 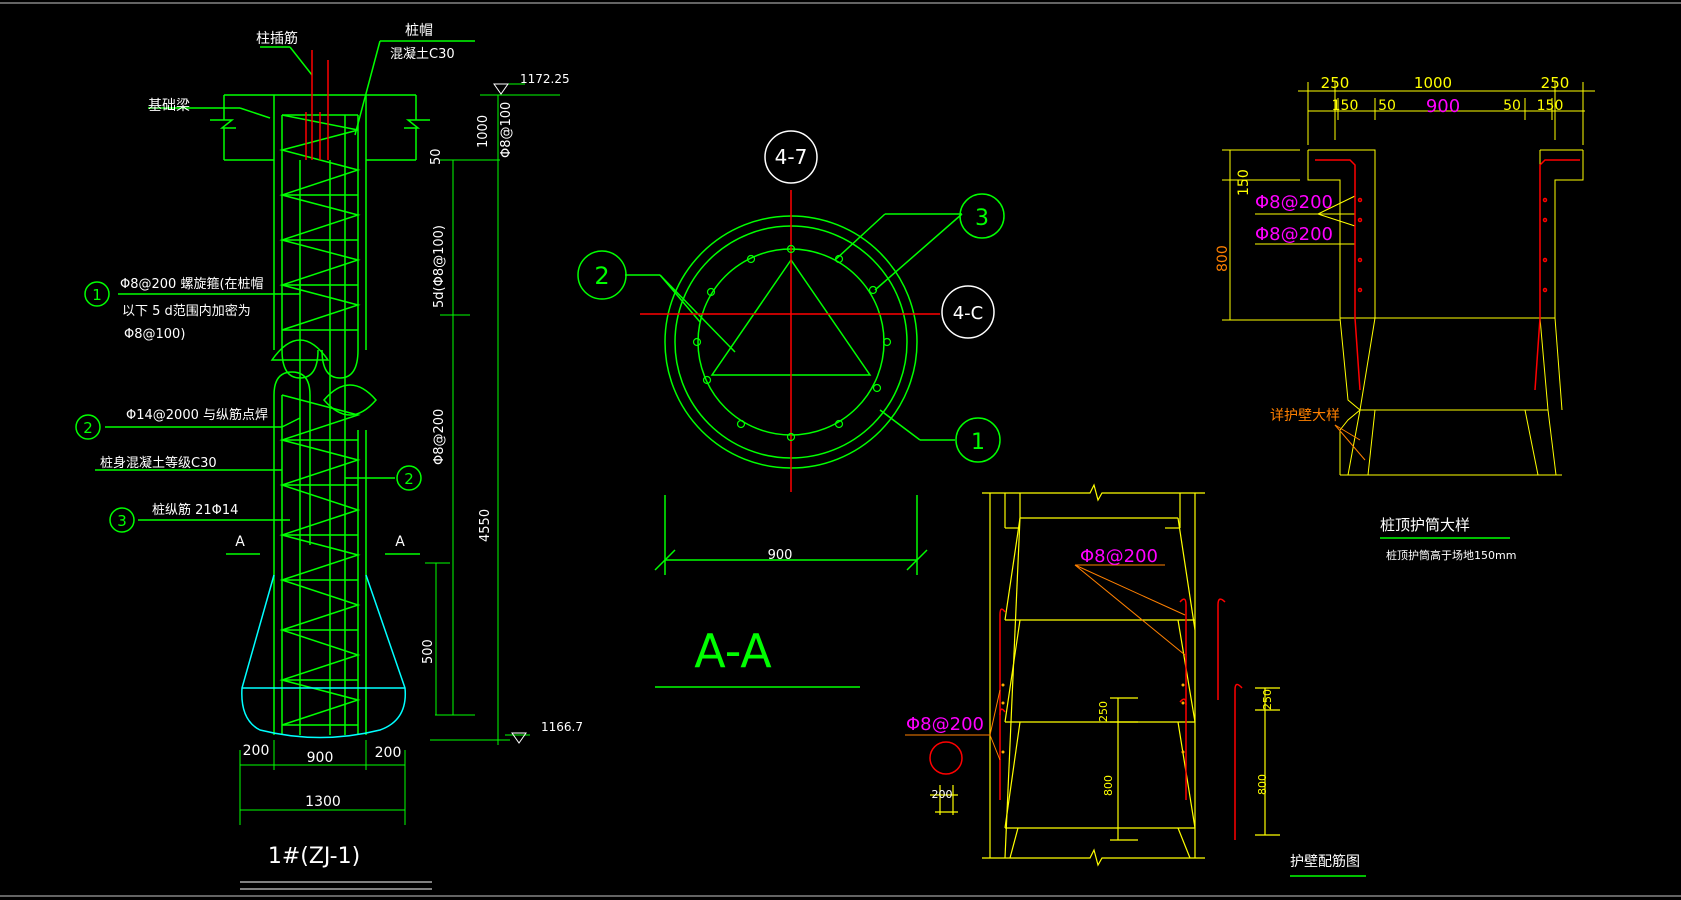 I want to click on label-bottom-elev: 1166.7, so click(x=562, y=727).